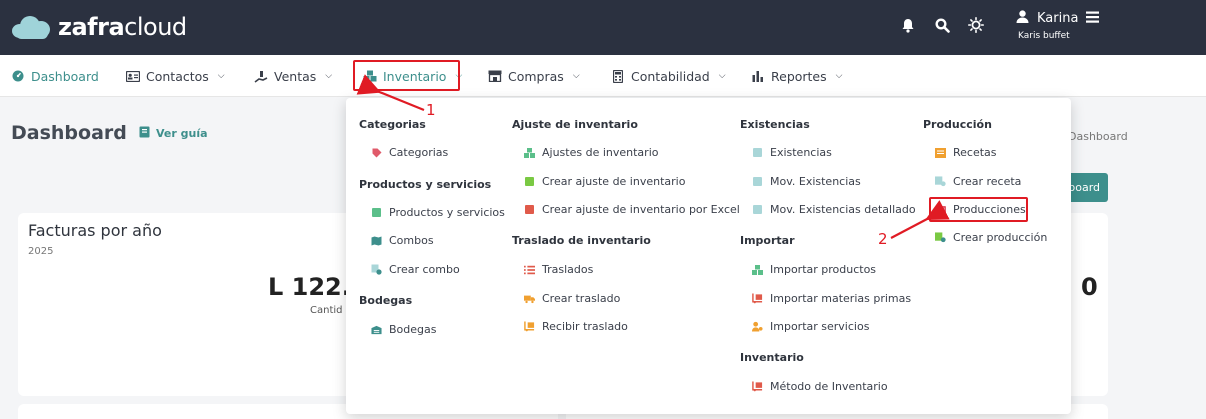 Image resolution: width=1206 pixels, height=419 pixels. Describe the element at coordinates (326, 310) in the screenshot. I see `invoices-quantity-label: Cantid` at that location.